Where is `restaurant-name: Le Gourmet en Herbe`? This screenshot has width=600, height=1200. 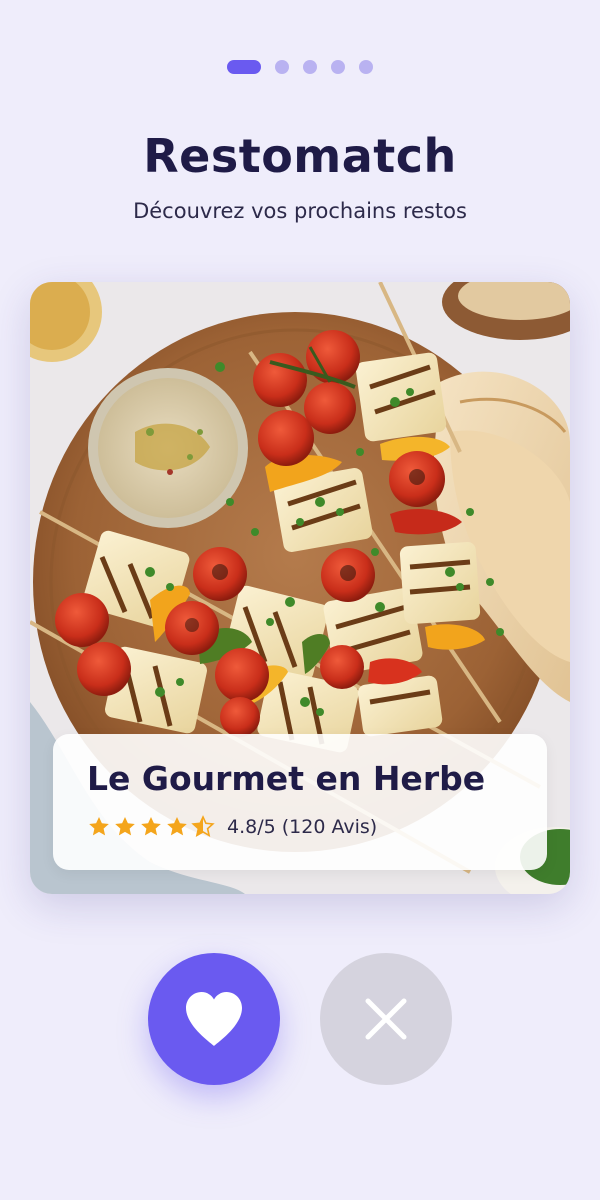 restaurant-name: Le Gourmet en Herbe is located at coordinates (286, 778).